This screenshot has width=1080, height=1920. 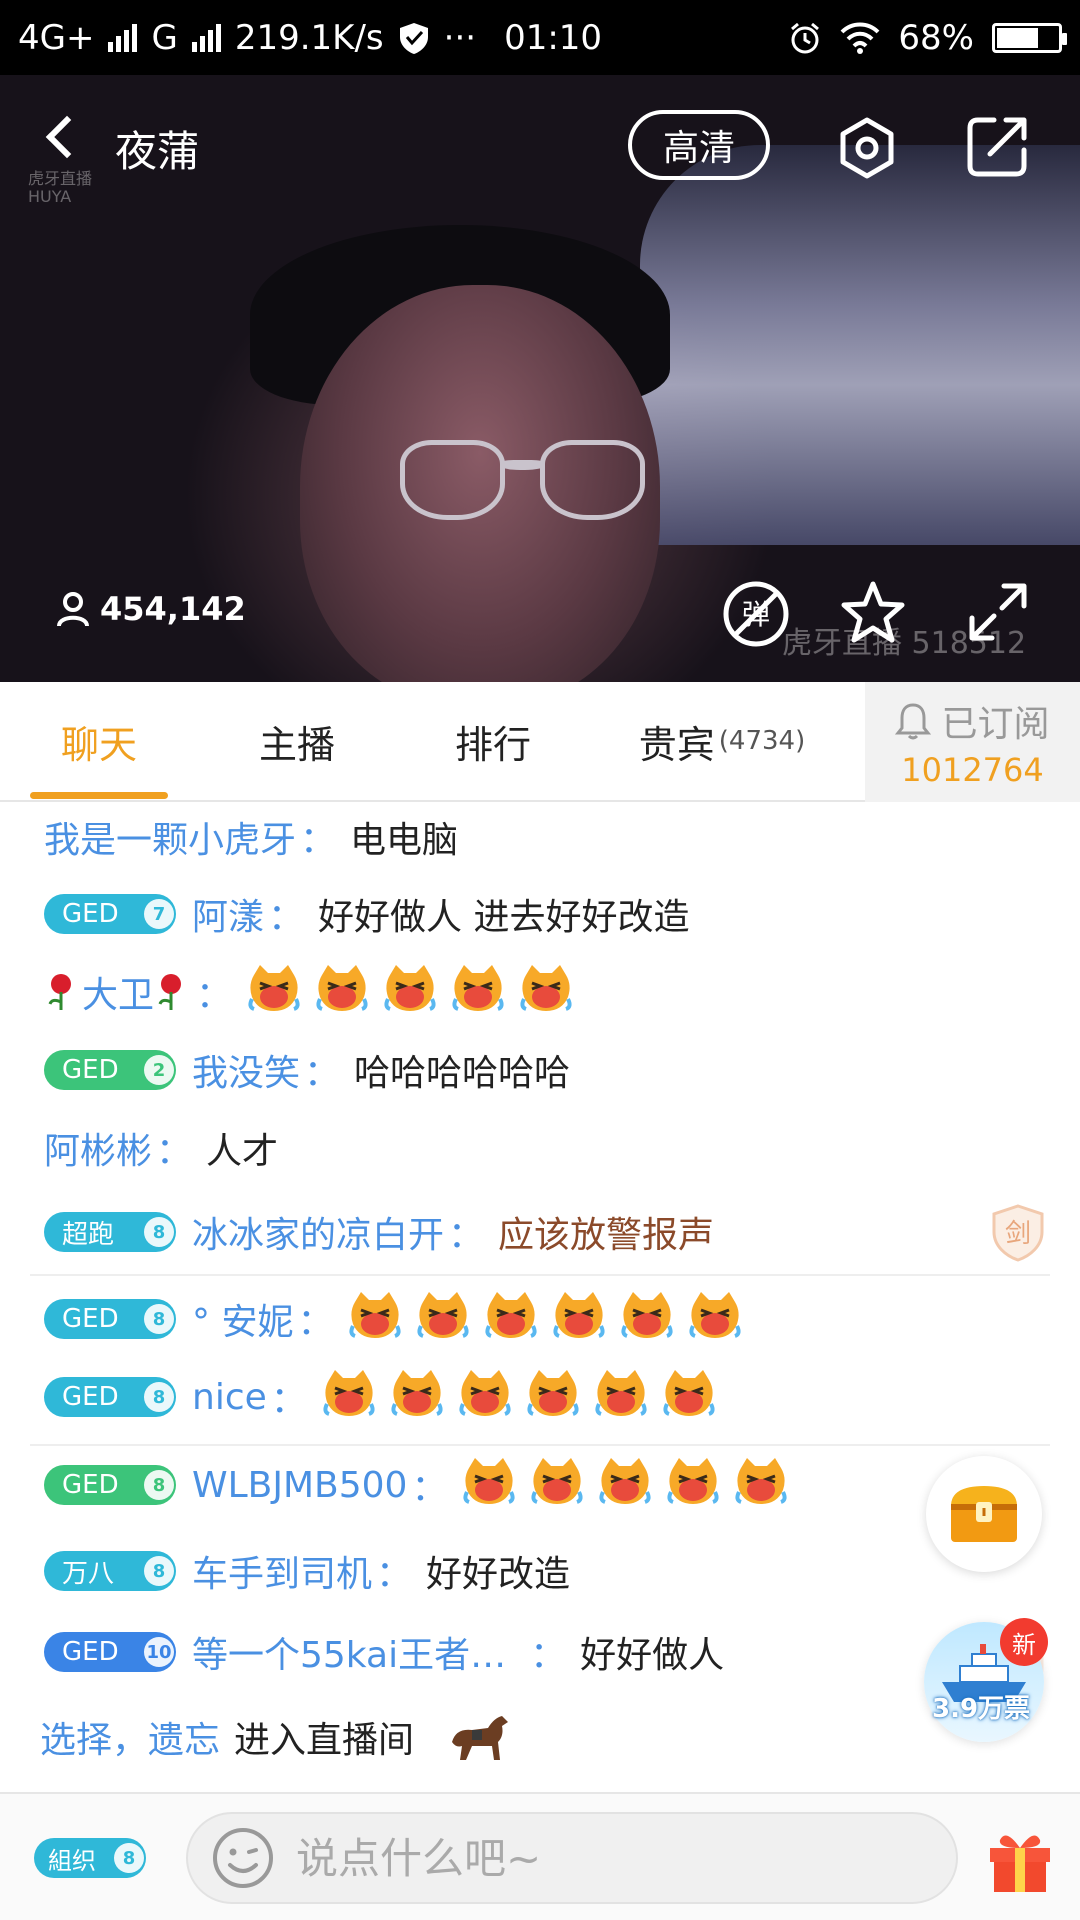 I want to click on chat-message: 大卫 ：, so click(x=315, y=992).